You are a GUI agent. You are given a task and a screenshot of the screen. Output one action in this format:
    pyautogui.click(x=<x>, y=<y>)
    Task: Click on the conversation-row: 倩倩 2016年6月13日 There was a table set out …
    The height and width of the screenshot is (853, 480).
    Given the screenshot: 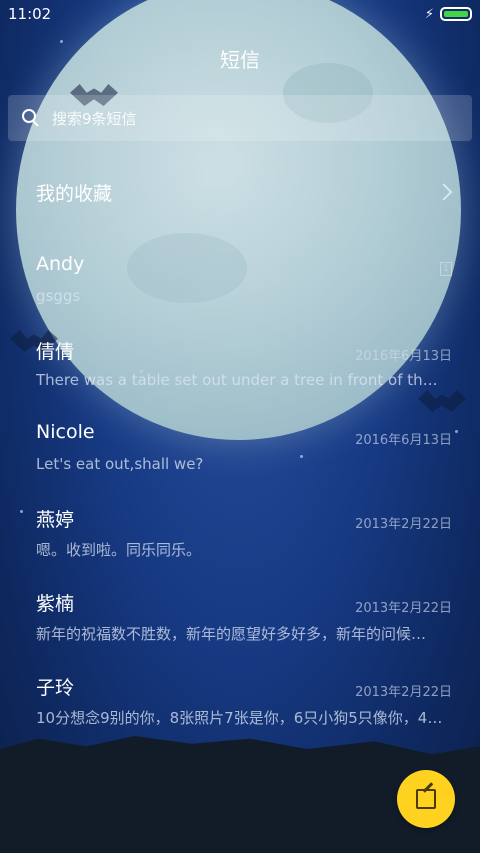 What is the action you would take?
    pyautogui.click(x=244, y=372)
    